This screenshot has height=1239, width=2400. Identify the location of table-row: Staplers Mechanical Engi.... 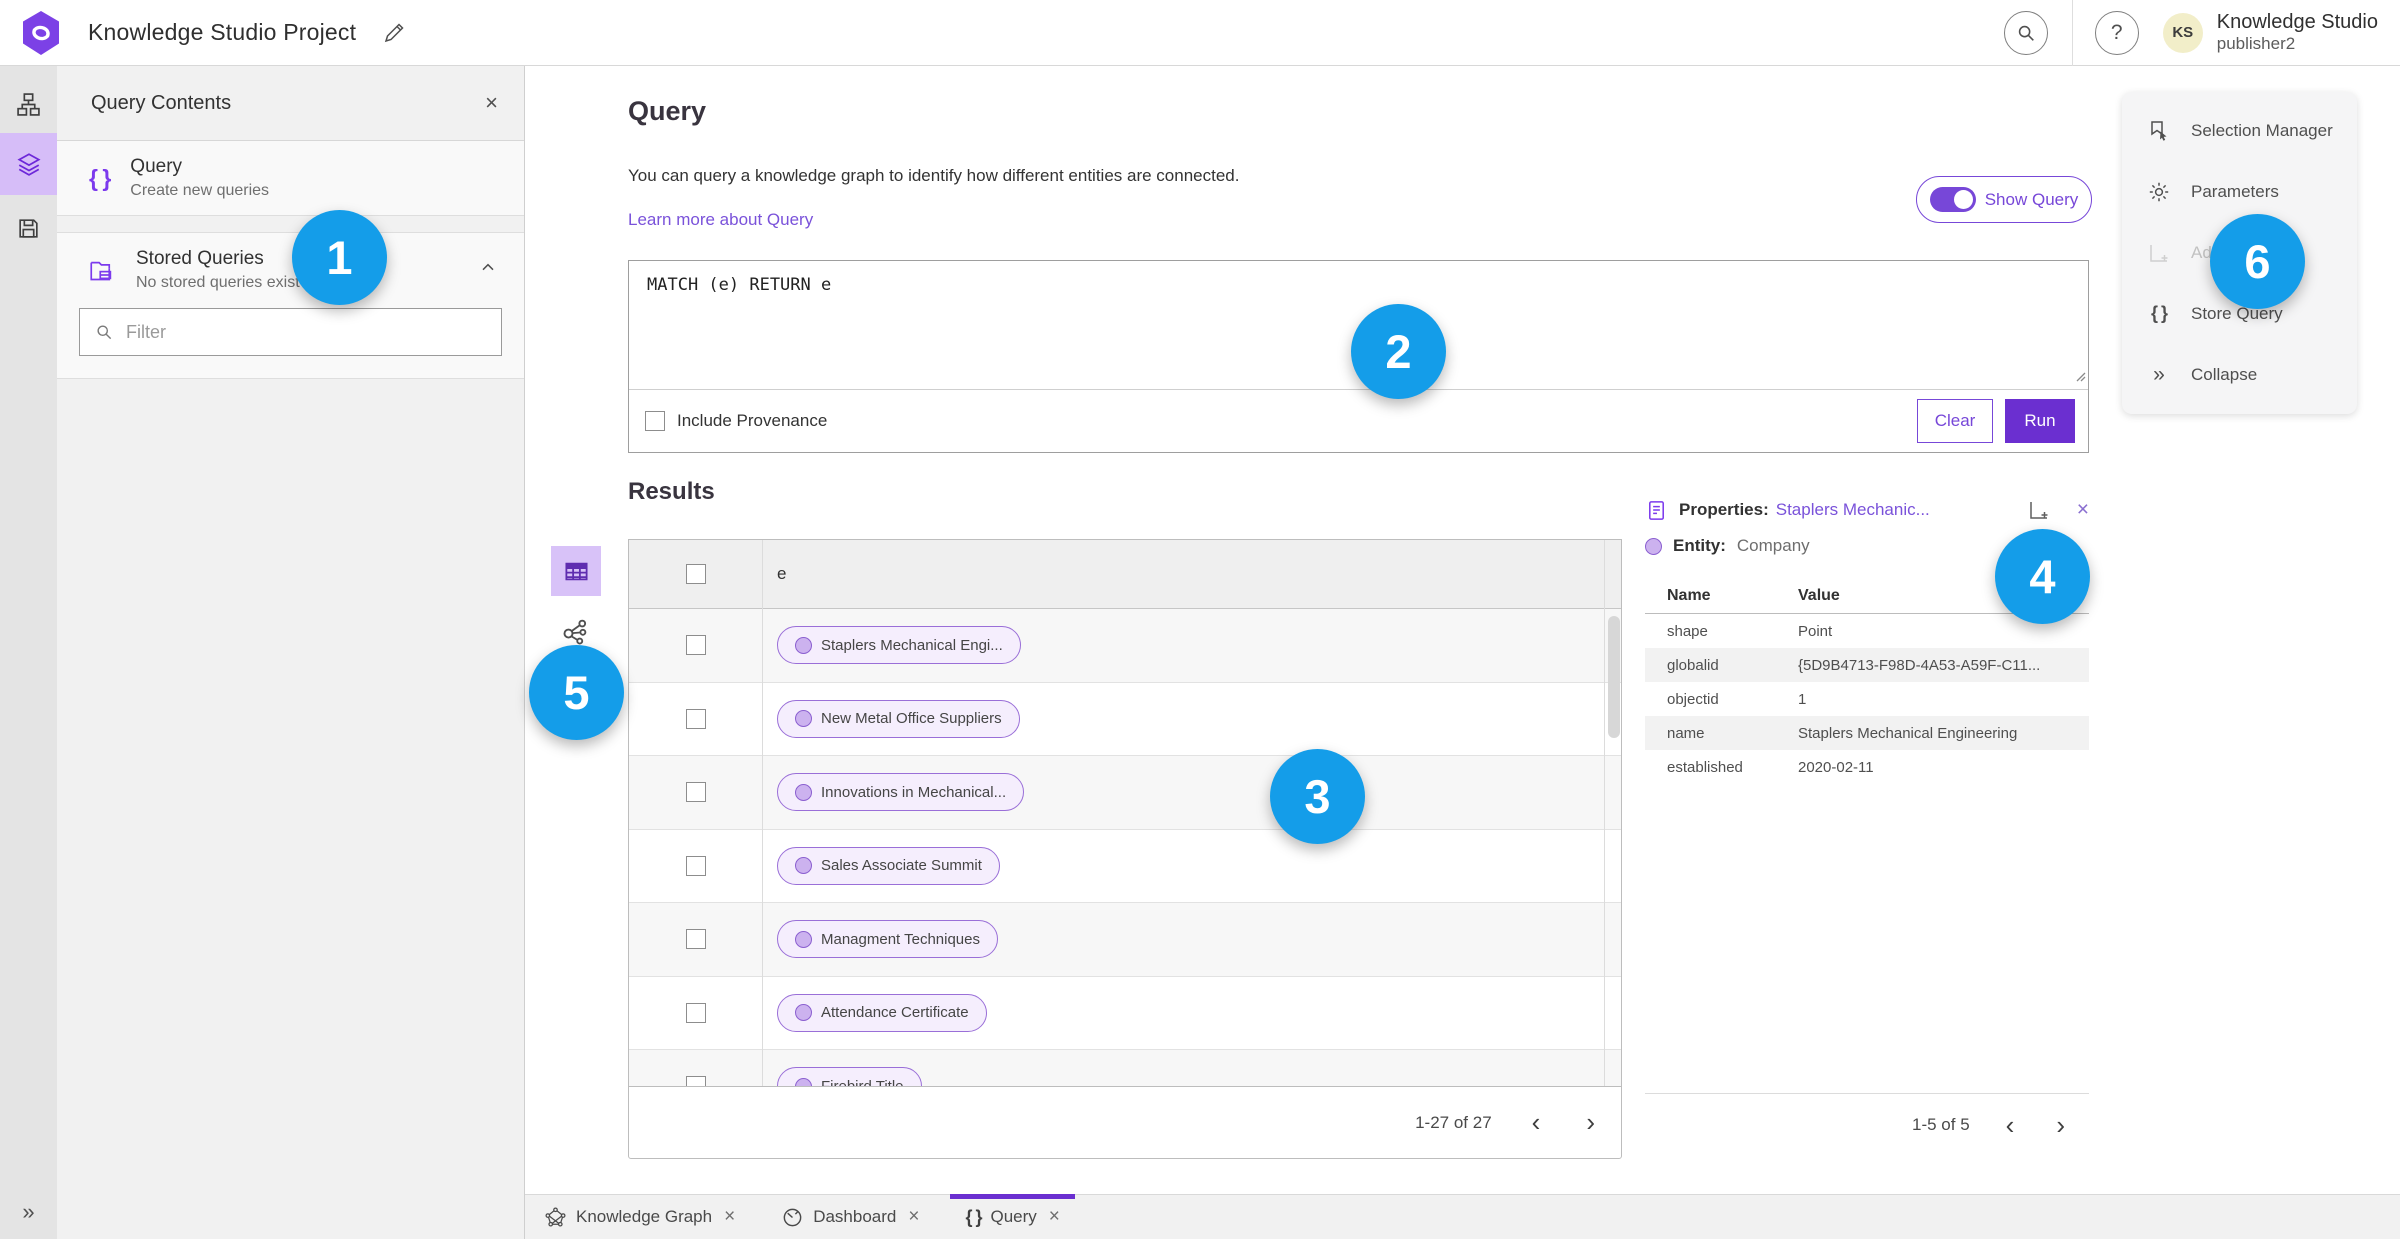
(1125, 646).